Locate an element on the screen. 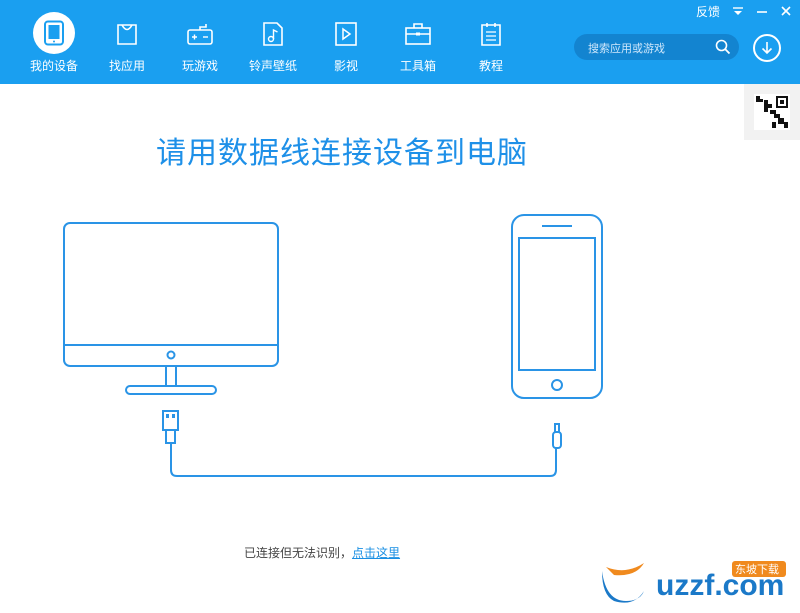  feedback-button: 反馈 is located at coordinates (708, 11).